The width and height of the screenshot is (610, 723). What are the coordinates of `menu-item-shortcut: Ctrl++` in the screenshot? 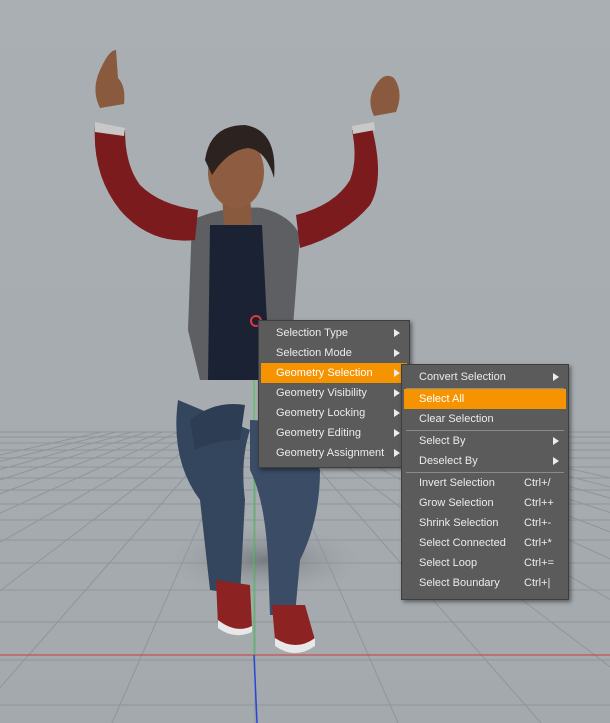 It's located at (539, 503).